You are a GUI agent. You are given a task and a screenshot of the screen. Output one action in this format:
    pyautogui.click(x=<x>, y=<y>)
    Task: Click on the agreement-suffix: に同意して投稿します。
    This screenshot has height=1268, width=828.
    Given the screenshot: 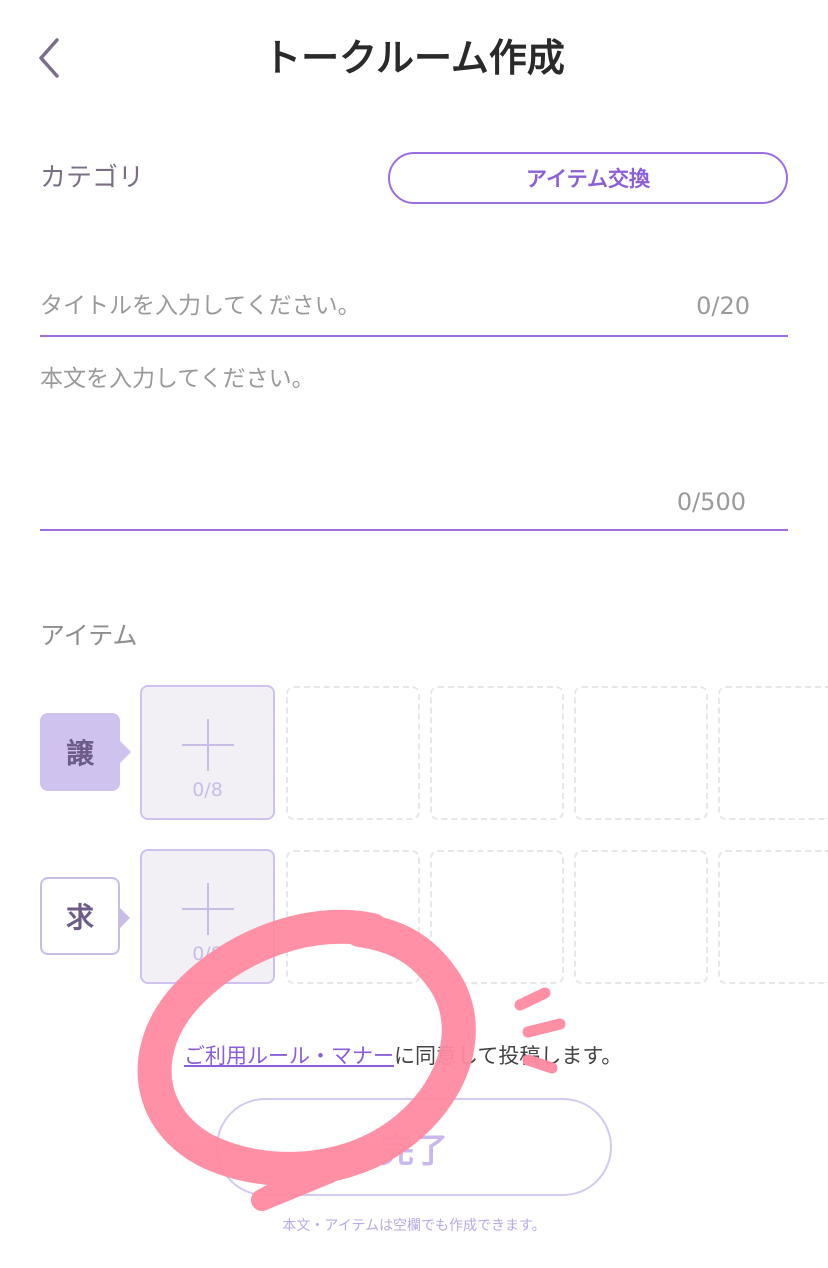 What is the action you would take?
    pyautogui.click(x=508, y=1056)
    